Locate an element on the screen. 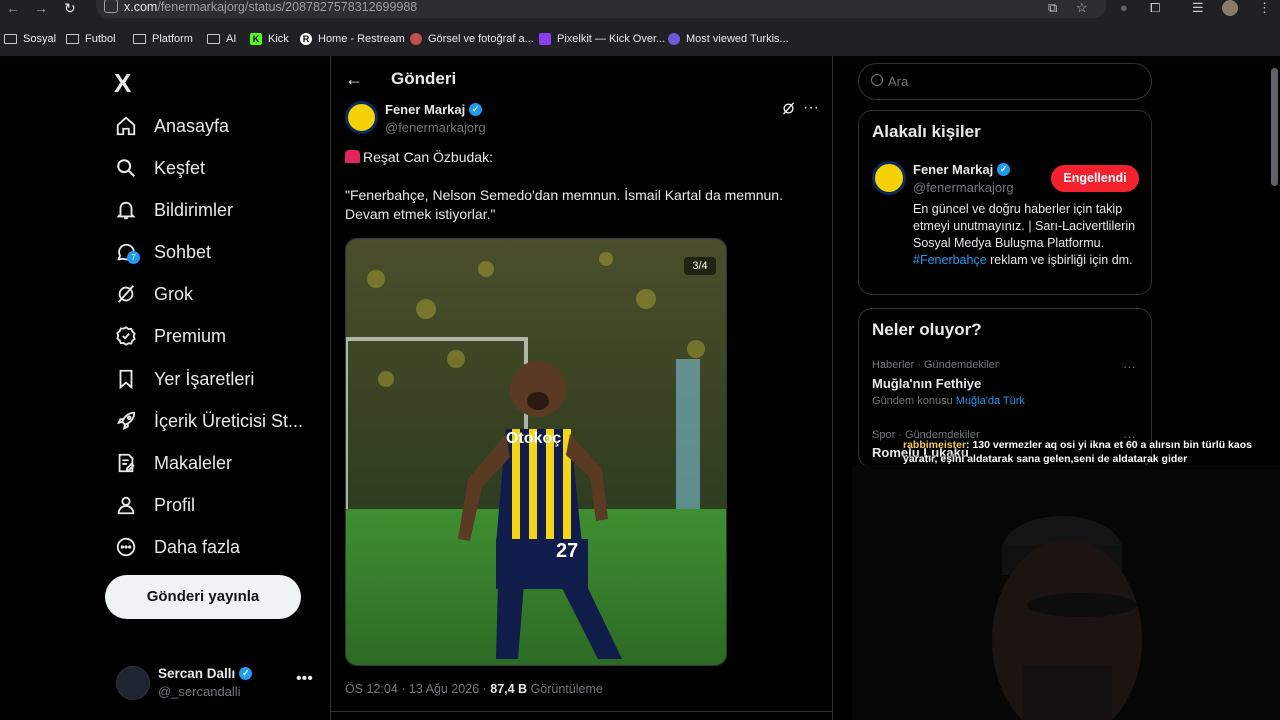 The height and width of the screenshot is (720, 1280). grok-explain-icon is located at coordinates (788, 110).